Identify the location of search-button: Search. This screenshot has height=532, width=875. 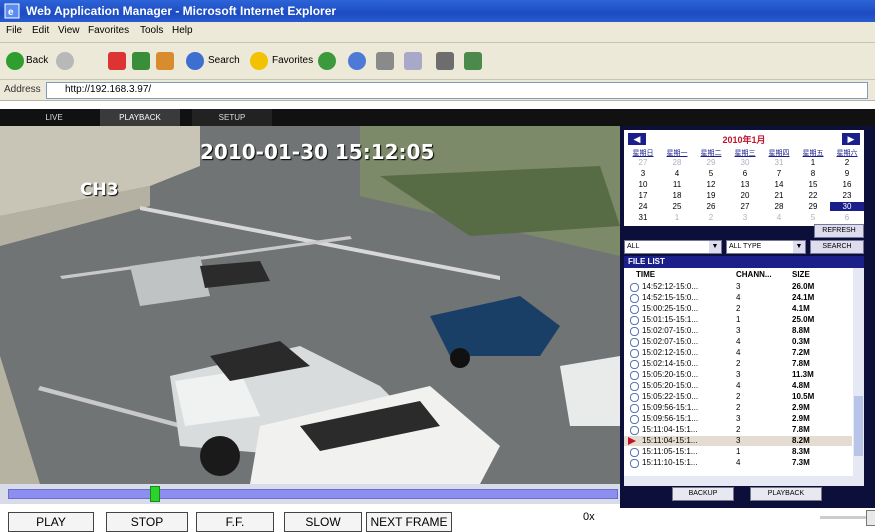
(224, 60).